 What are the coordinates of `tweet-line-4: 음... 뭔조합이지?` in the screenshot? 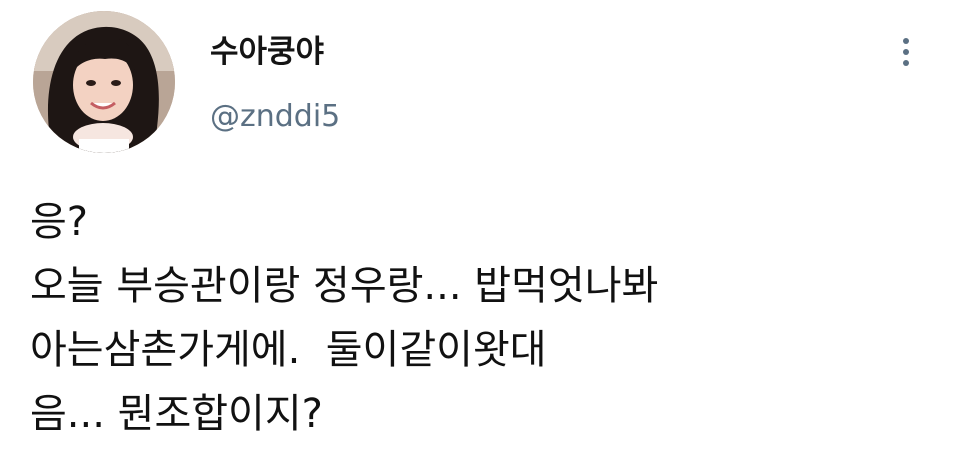 It's located at (176, 414).